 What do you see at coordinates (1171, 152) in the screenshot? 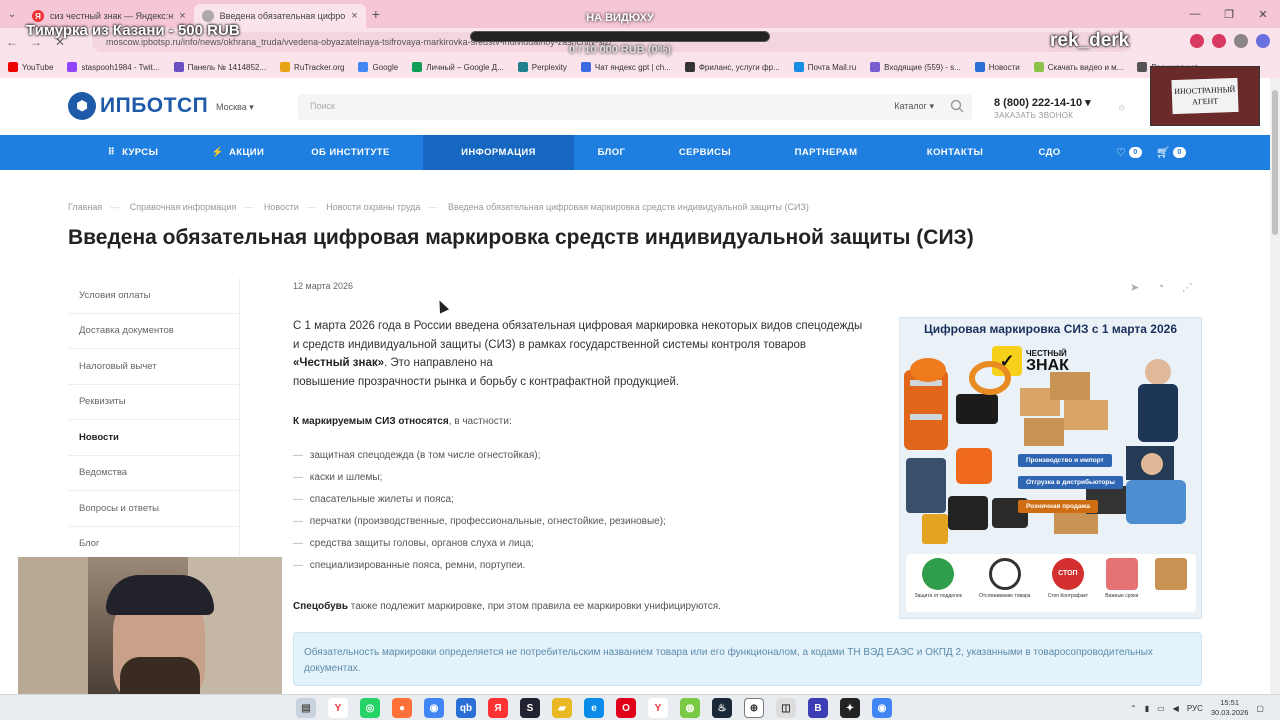
I see `cart-button: 🛒︎ 0` at bounding box center [1171, 152].